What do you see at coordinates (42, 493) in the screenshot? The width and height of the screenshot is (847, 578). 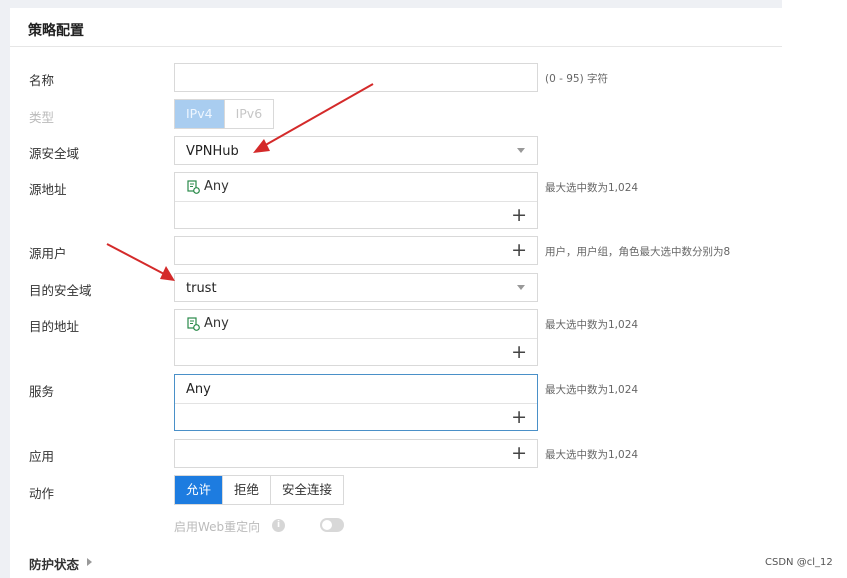 I see `action-label: 动作` at bounding box center [42, 493].